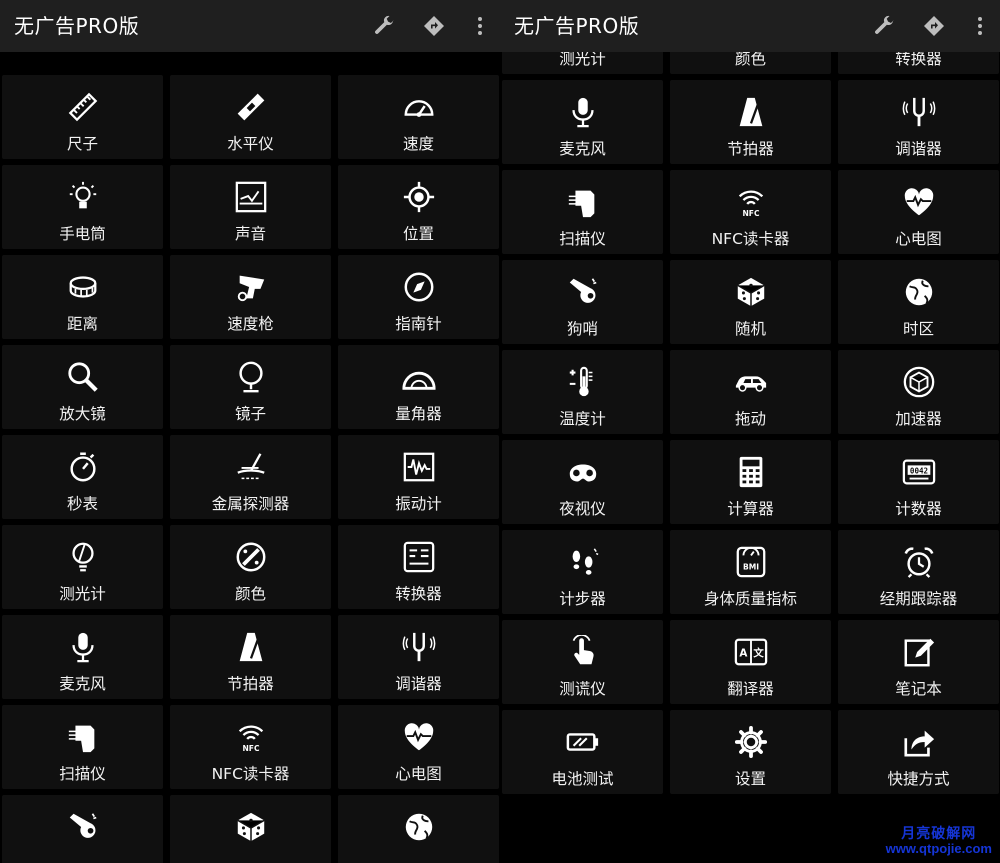  Describe the element at coordinates (250, 297) in the screenshot. I see `tool-tile: 速度枪` at that location.